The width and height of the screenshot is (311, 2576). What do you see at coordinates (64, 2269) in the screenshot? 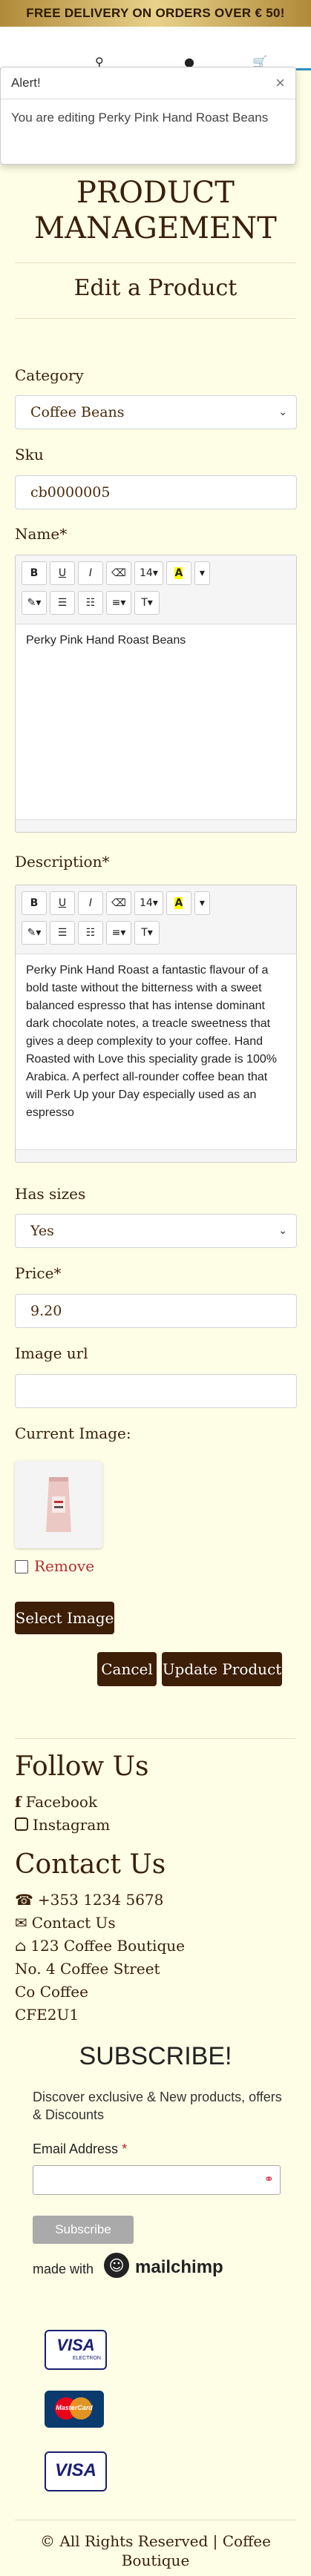
I see `made-with-text: made with` at bounding box center [64, 2269].